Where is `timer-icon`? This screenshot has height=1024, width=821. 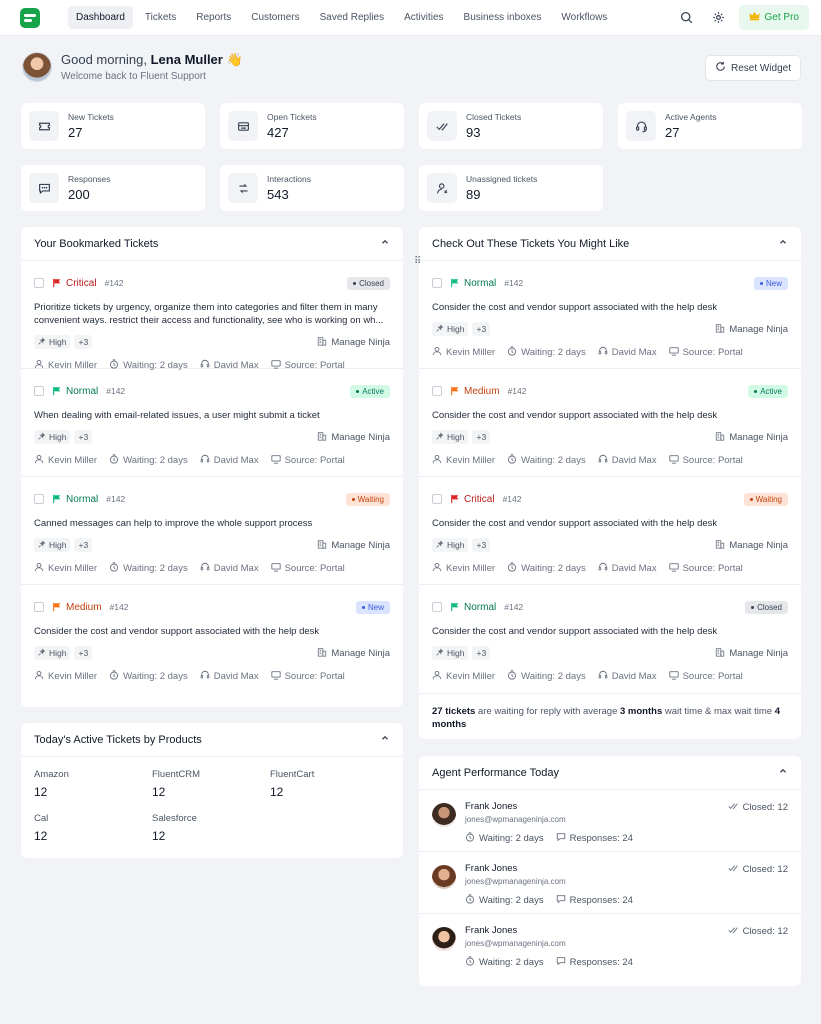 timer-icon is located at coordinates (470, 962).